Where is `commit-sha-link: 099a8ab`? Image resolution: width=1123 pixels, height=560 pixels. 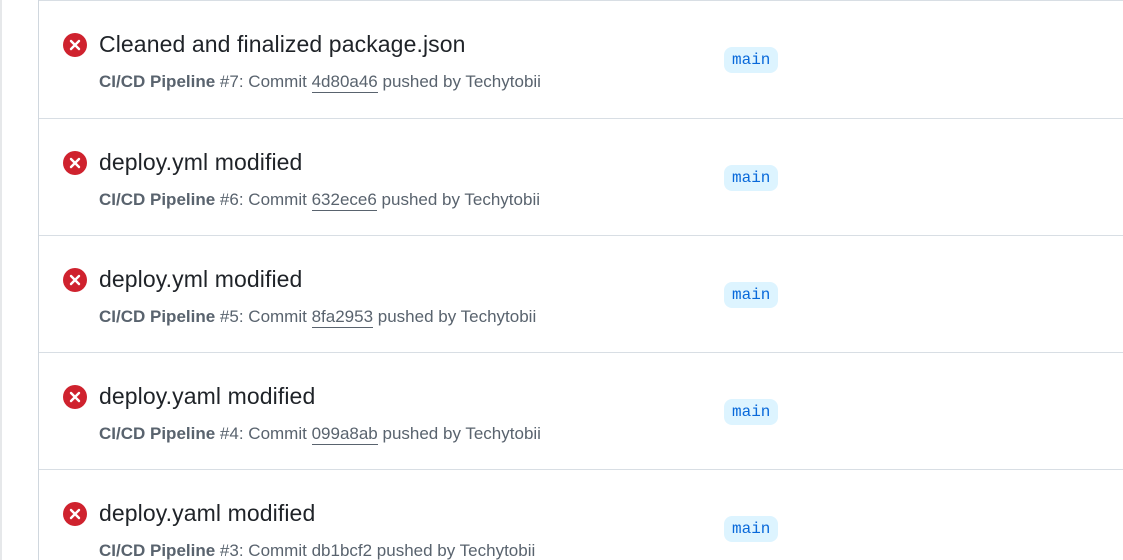
commit-sha-link: 099a8ab is located at coordinates (344, 434).